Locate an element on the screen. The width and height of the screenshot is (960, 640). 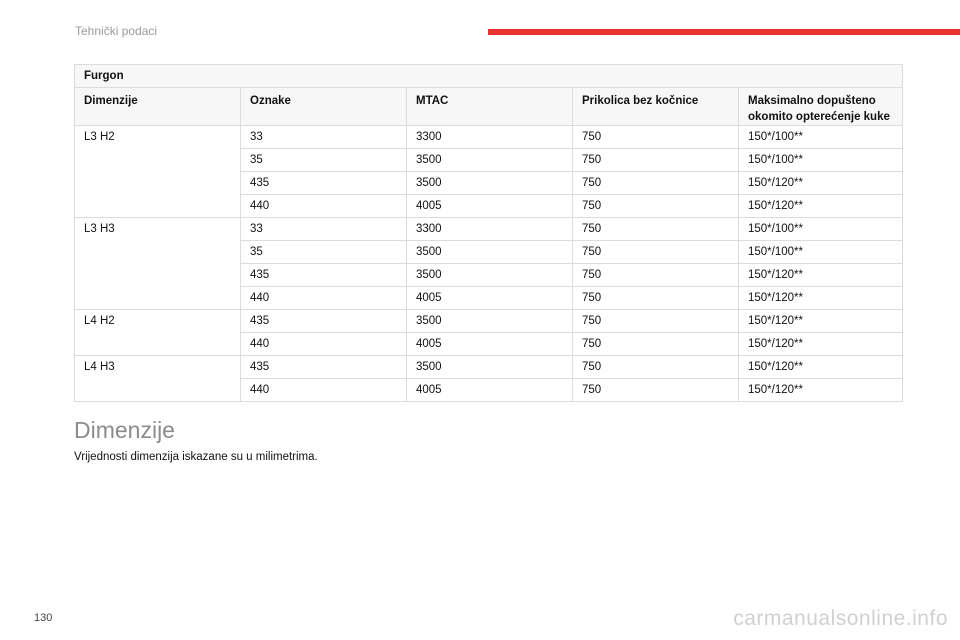
dimension-cell: L3 H2 is located at coordinates (157, 171).